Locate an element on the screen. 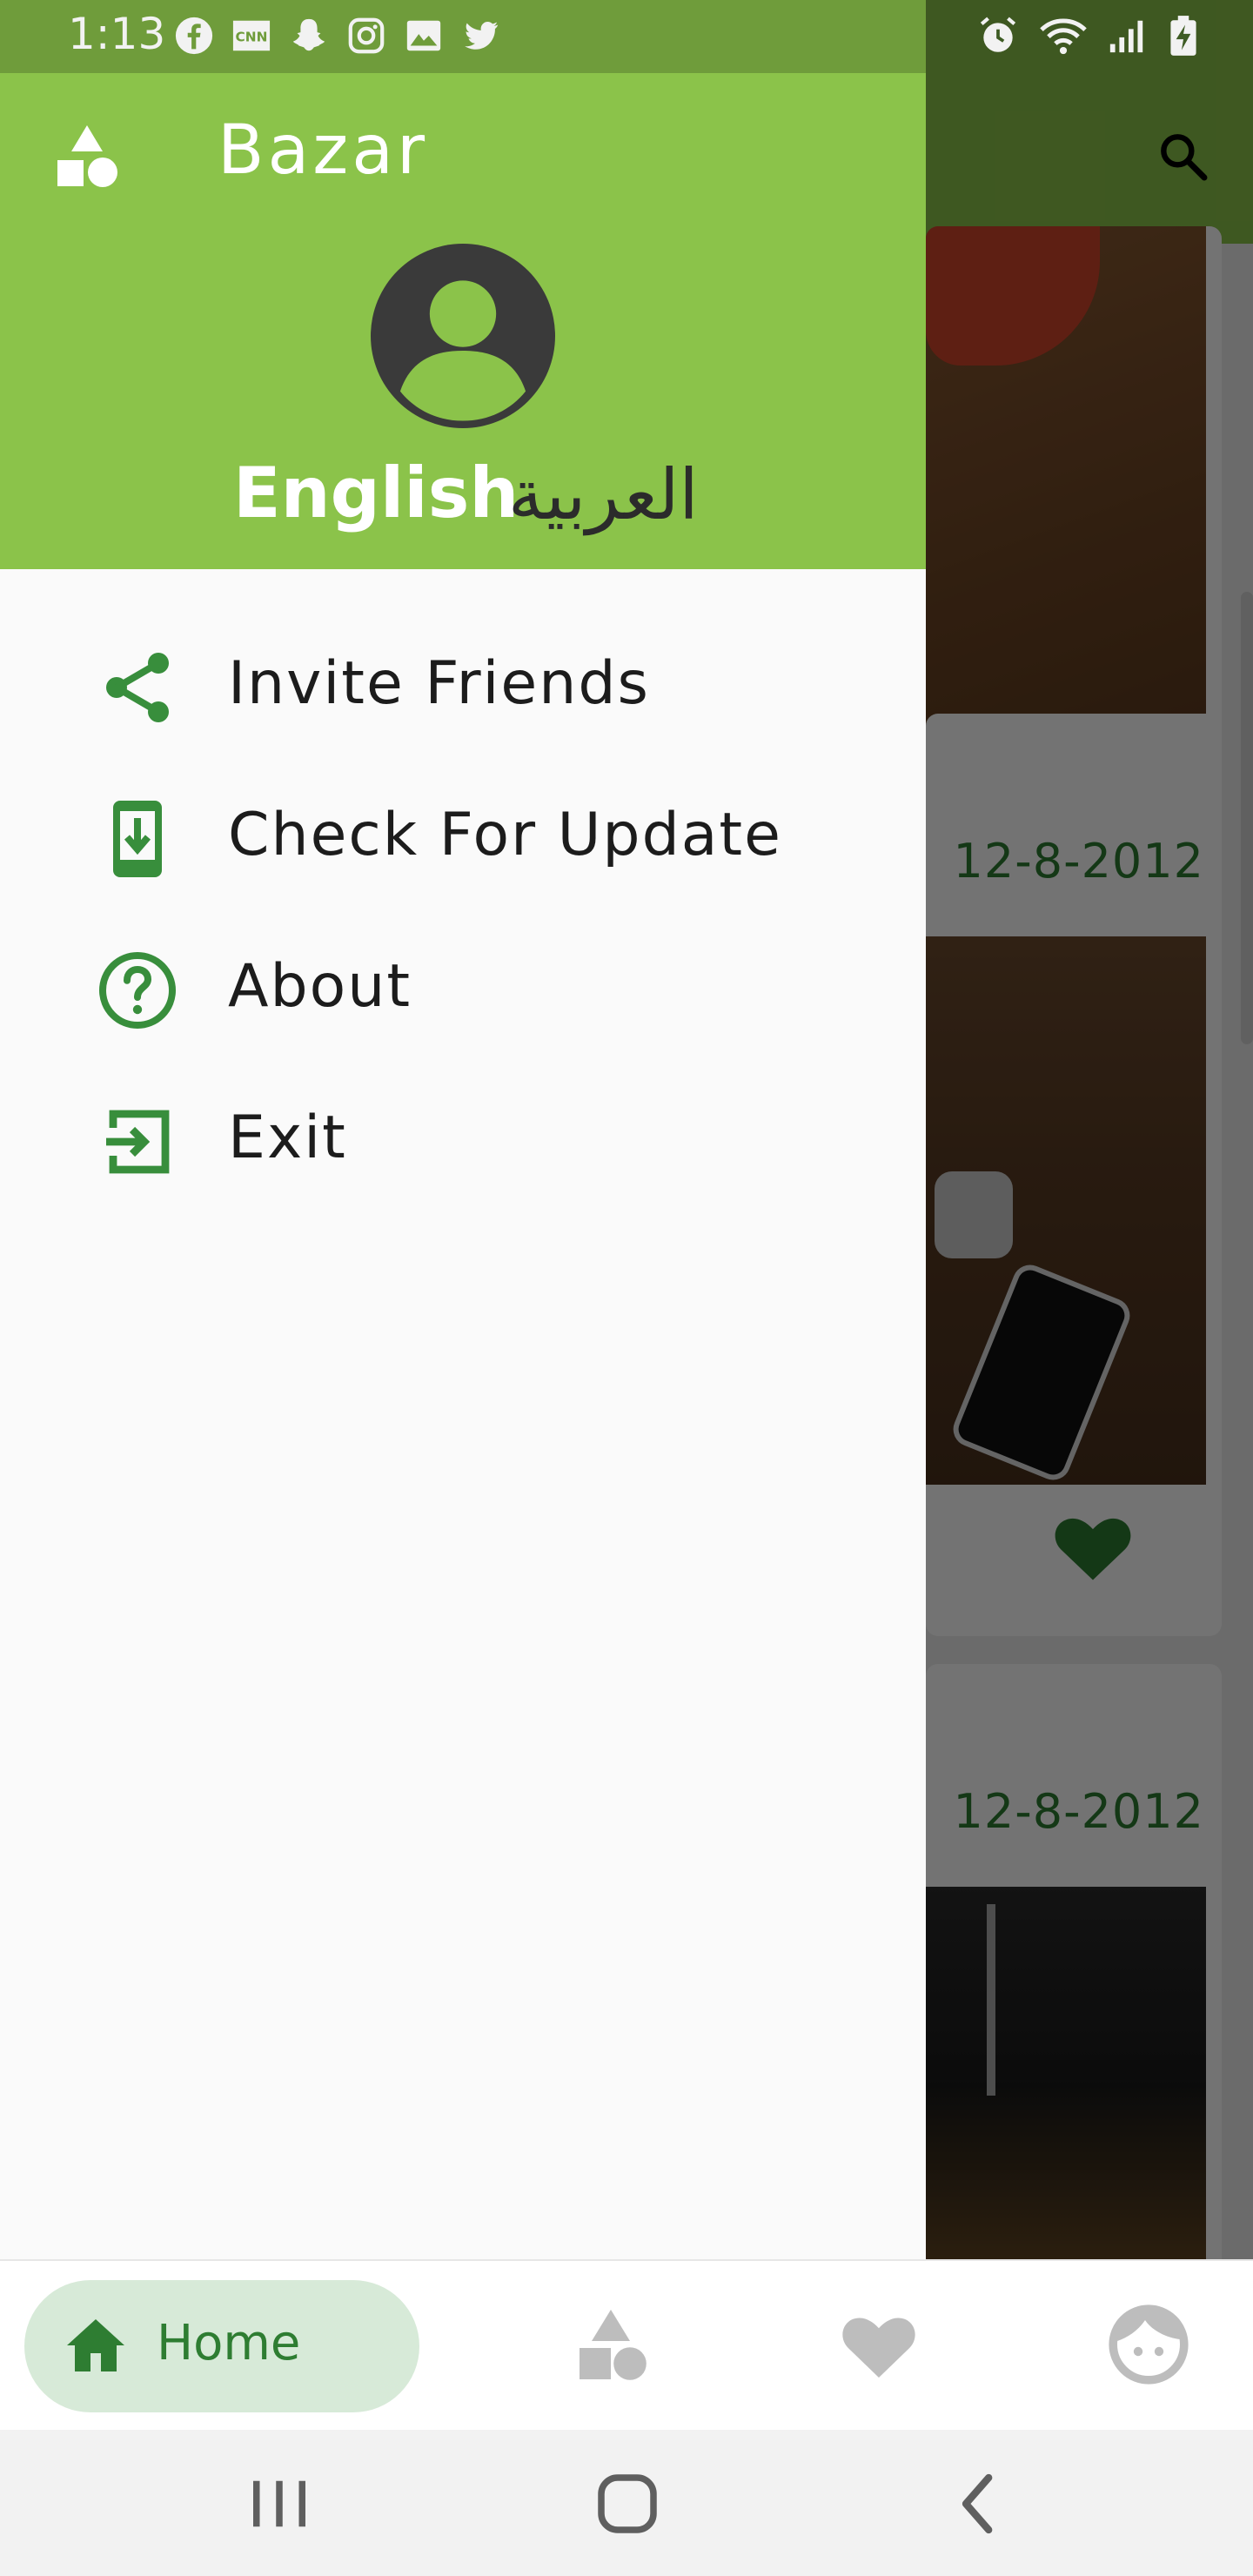 The width and height of the screenshot is (1253, 2576). menu-item-label: About is located at coordinates (320, 987).